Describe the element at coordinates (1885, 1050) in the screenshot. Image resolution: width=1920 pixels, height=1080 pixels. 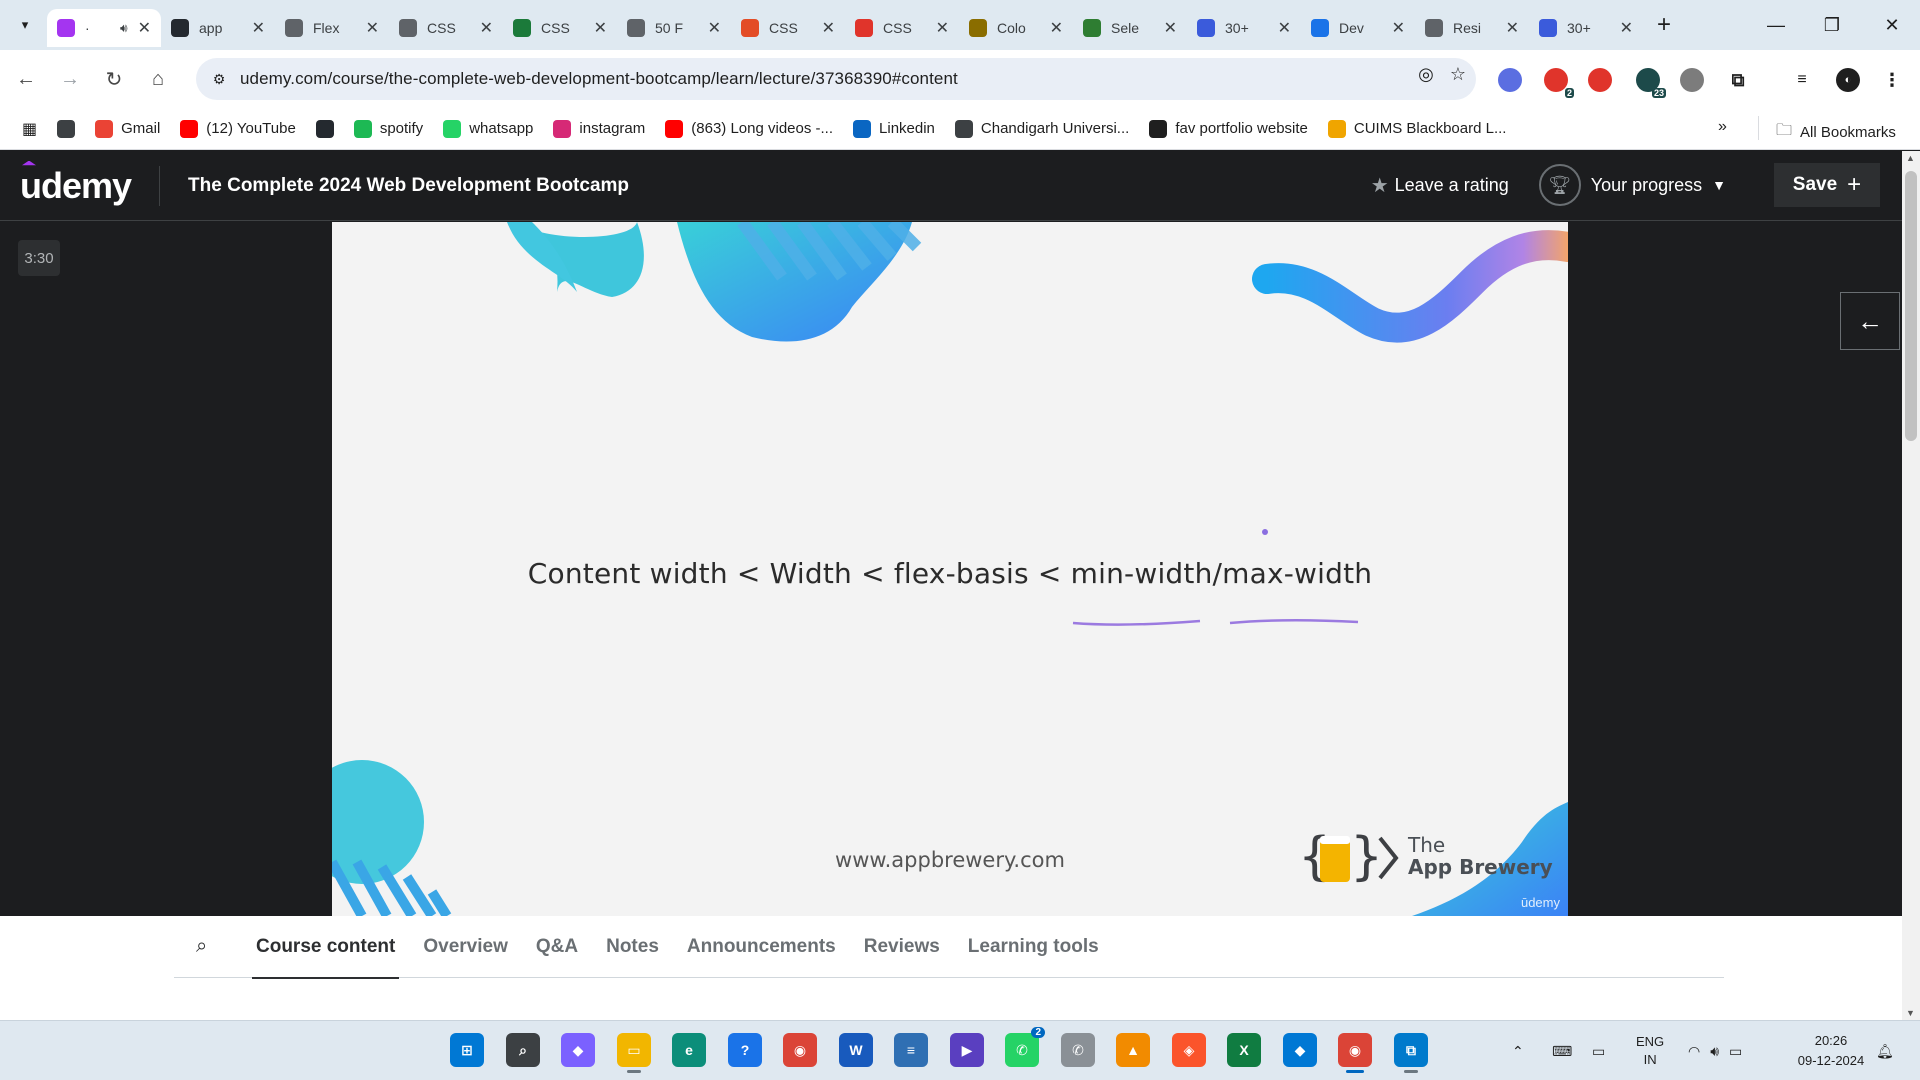
I see `notification-bell-icon: 🔔︎` at that location.